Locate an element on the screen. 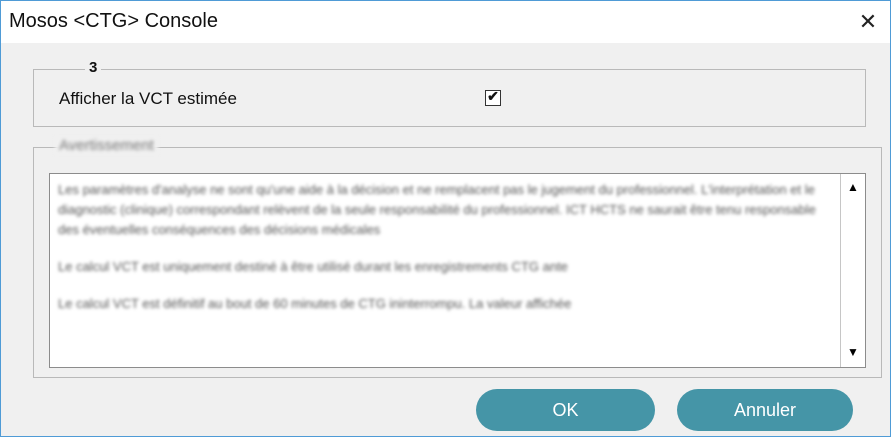 The width and height of the screenshot is (891, 437). close-icon: ✕ is located at coordinates (868, 22).